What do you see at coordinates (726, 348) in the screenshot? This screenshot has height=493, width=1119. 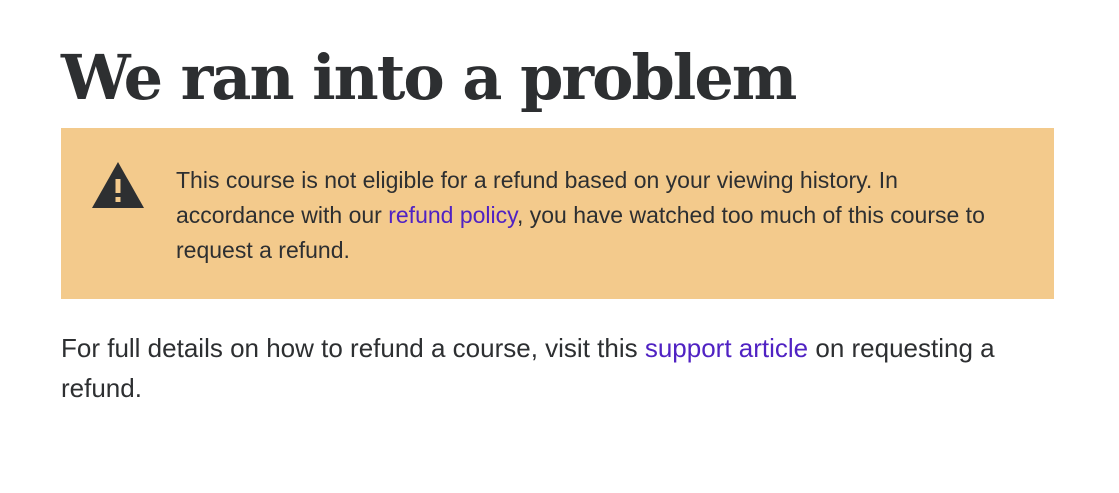 I see `support-article-link: support article` at bounding box center [726, 348].